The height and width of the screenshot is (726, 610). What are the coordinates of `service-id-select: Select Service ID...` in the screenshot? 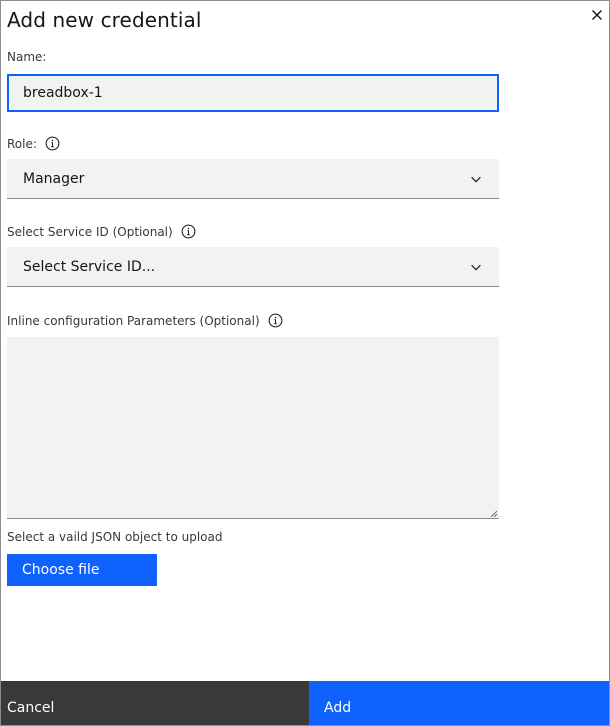 It's located at (253, 267).